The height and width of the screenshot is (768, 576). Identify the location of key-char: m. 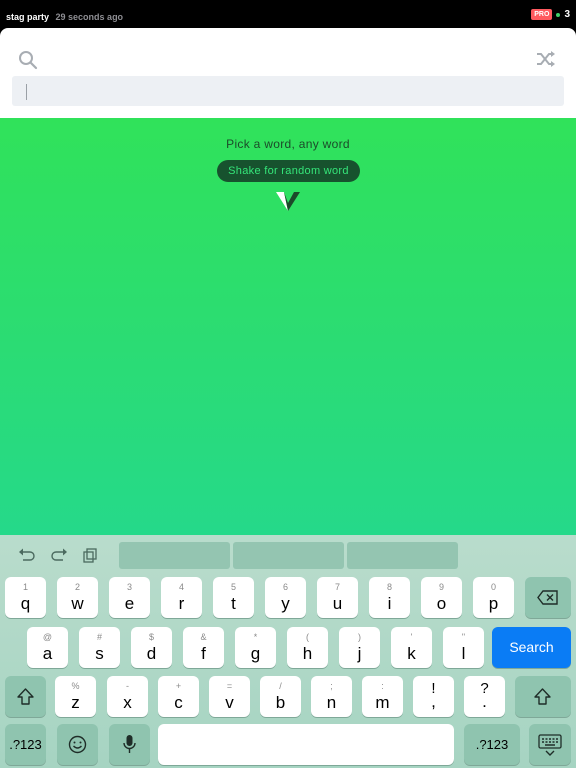
(382, 702).